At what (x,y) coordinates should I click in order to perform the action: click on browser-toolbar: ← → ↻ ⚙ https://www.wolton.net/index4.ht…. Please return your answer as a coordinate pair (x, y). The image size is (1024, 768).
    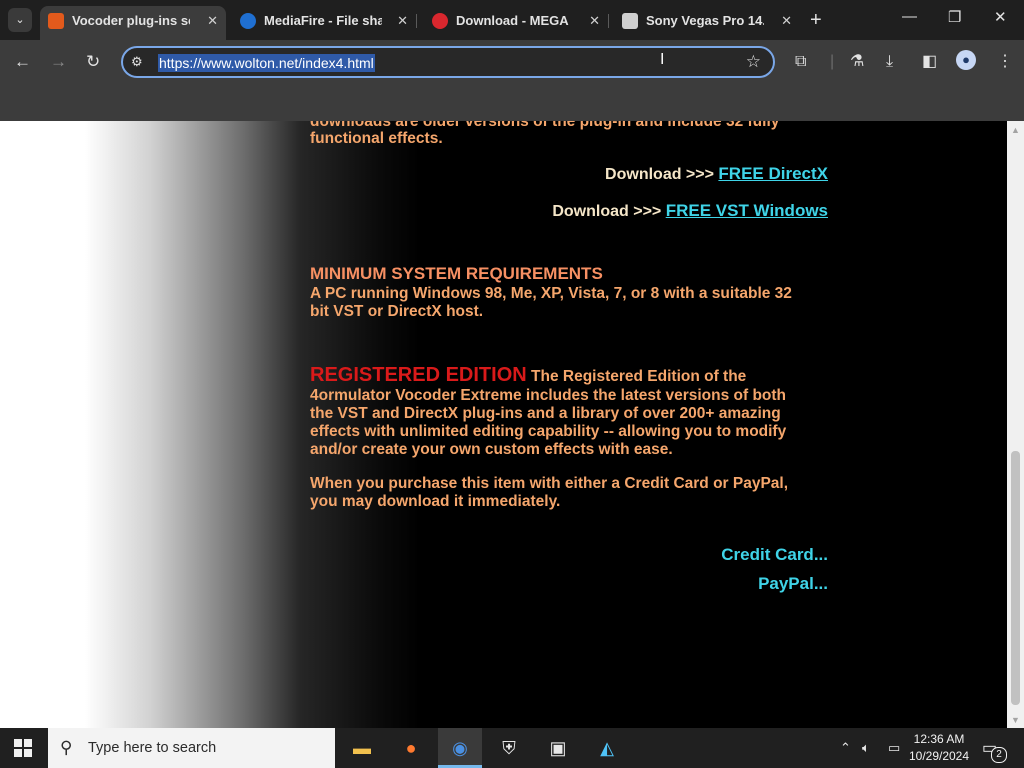
    Looking at the image, I should click on (512, 62).